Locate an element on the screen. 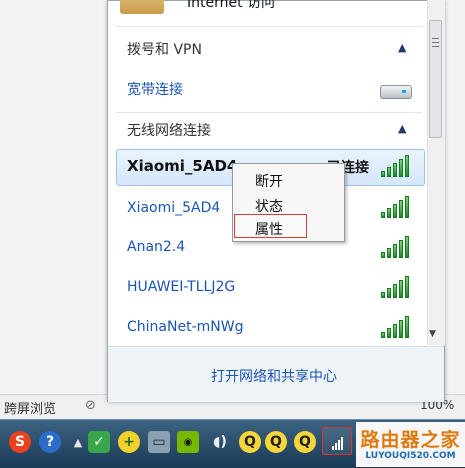  monitor-icon: ▭ is located at coordinates (159, 442).